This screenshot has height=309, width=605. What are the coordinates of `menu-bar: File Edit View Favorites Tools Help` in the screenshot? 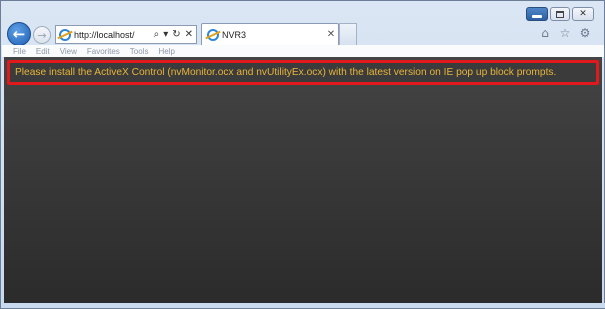 It's located at (303, 51).